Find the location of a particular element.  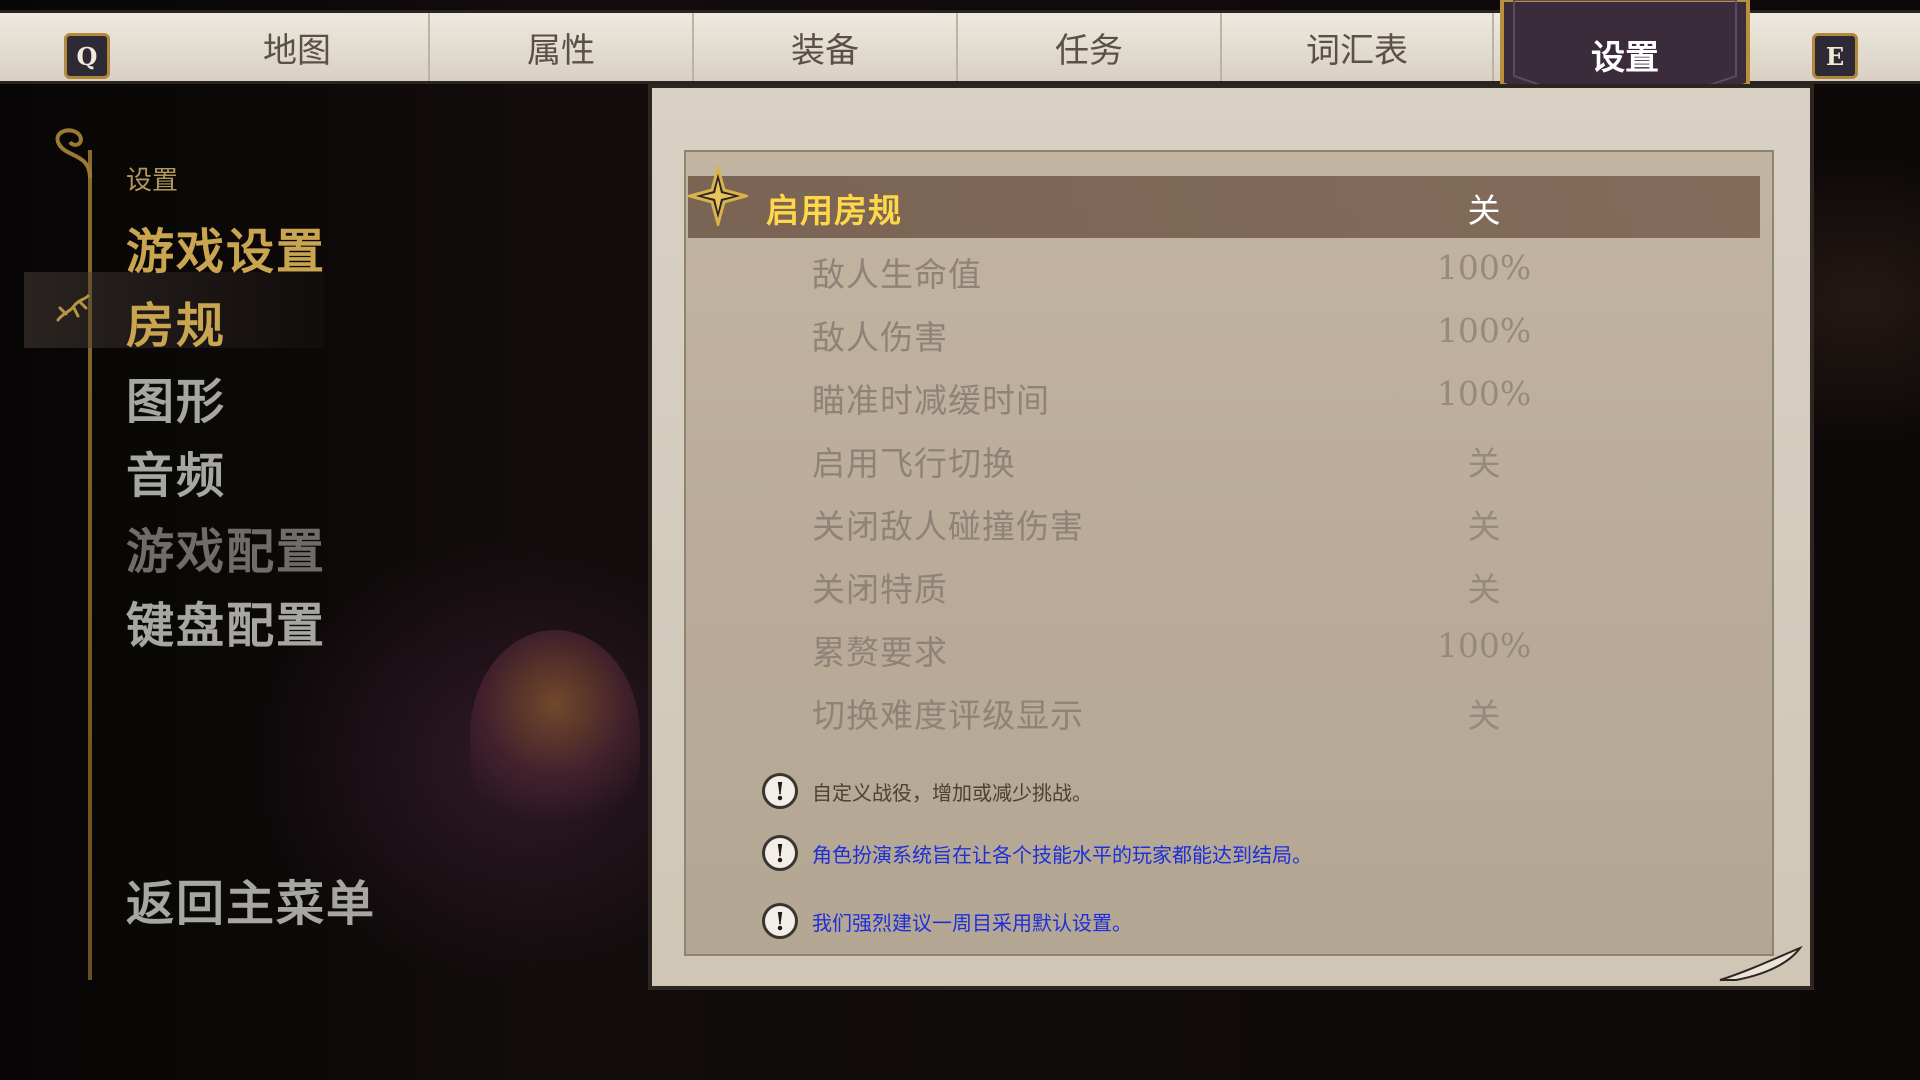

setting-row-flight-toggle: 启用飞行切换 关 is located at coordinates (1224, 460).